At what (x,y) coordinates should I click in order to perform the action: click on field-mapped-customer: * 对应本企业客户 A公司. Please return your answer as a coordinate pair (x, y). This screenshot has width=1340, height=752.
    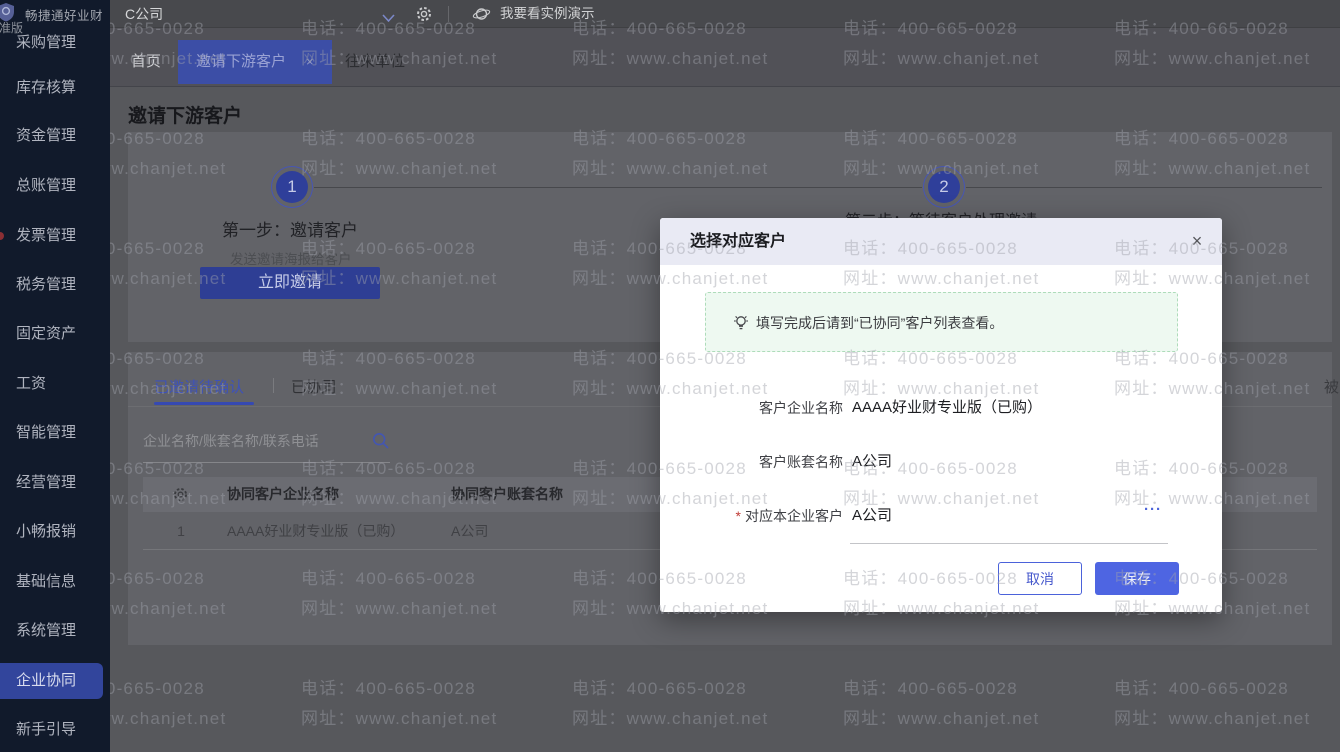
    Looking at the image, I should click on (941, 516).